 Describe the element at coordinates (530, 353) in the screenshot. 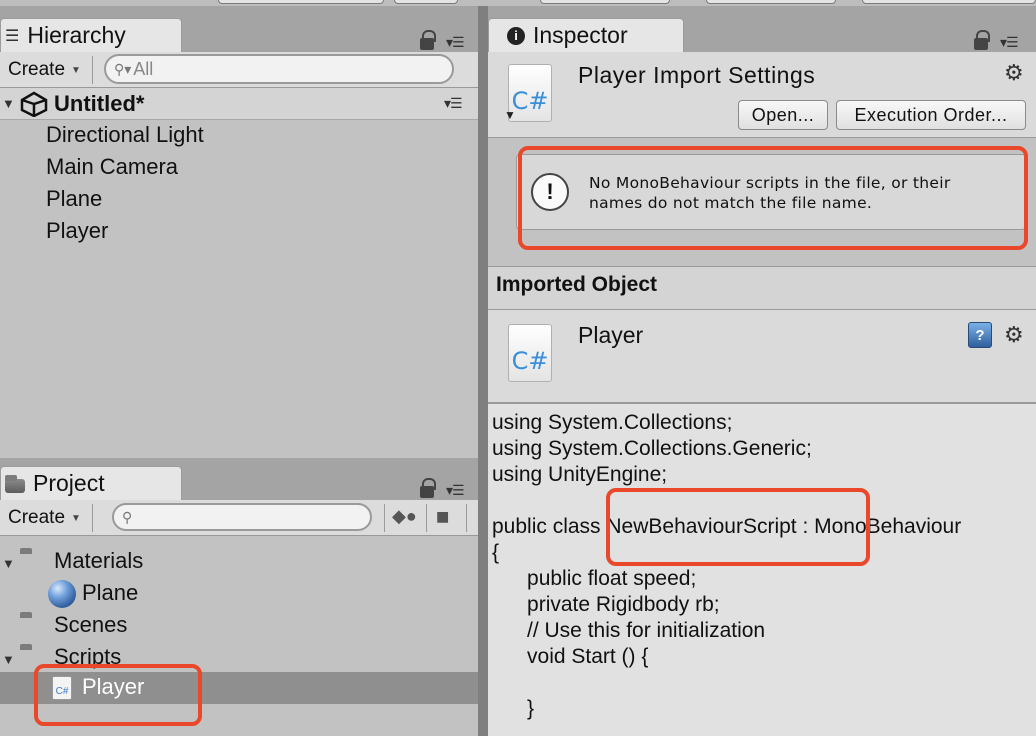

I see `csharp-script-icon: C#` at that location.